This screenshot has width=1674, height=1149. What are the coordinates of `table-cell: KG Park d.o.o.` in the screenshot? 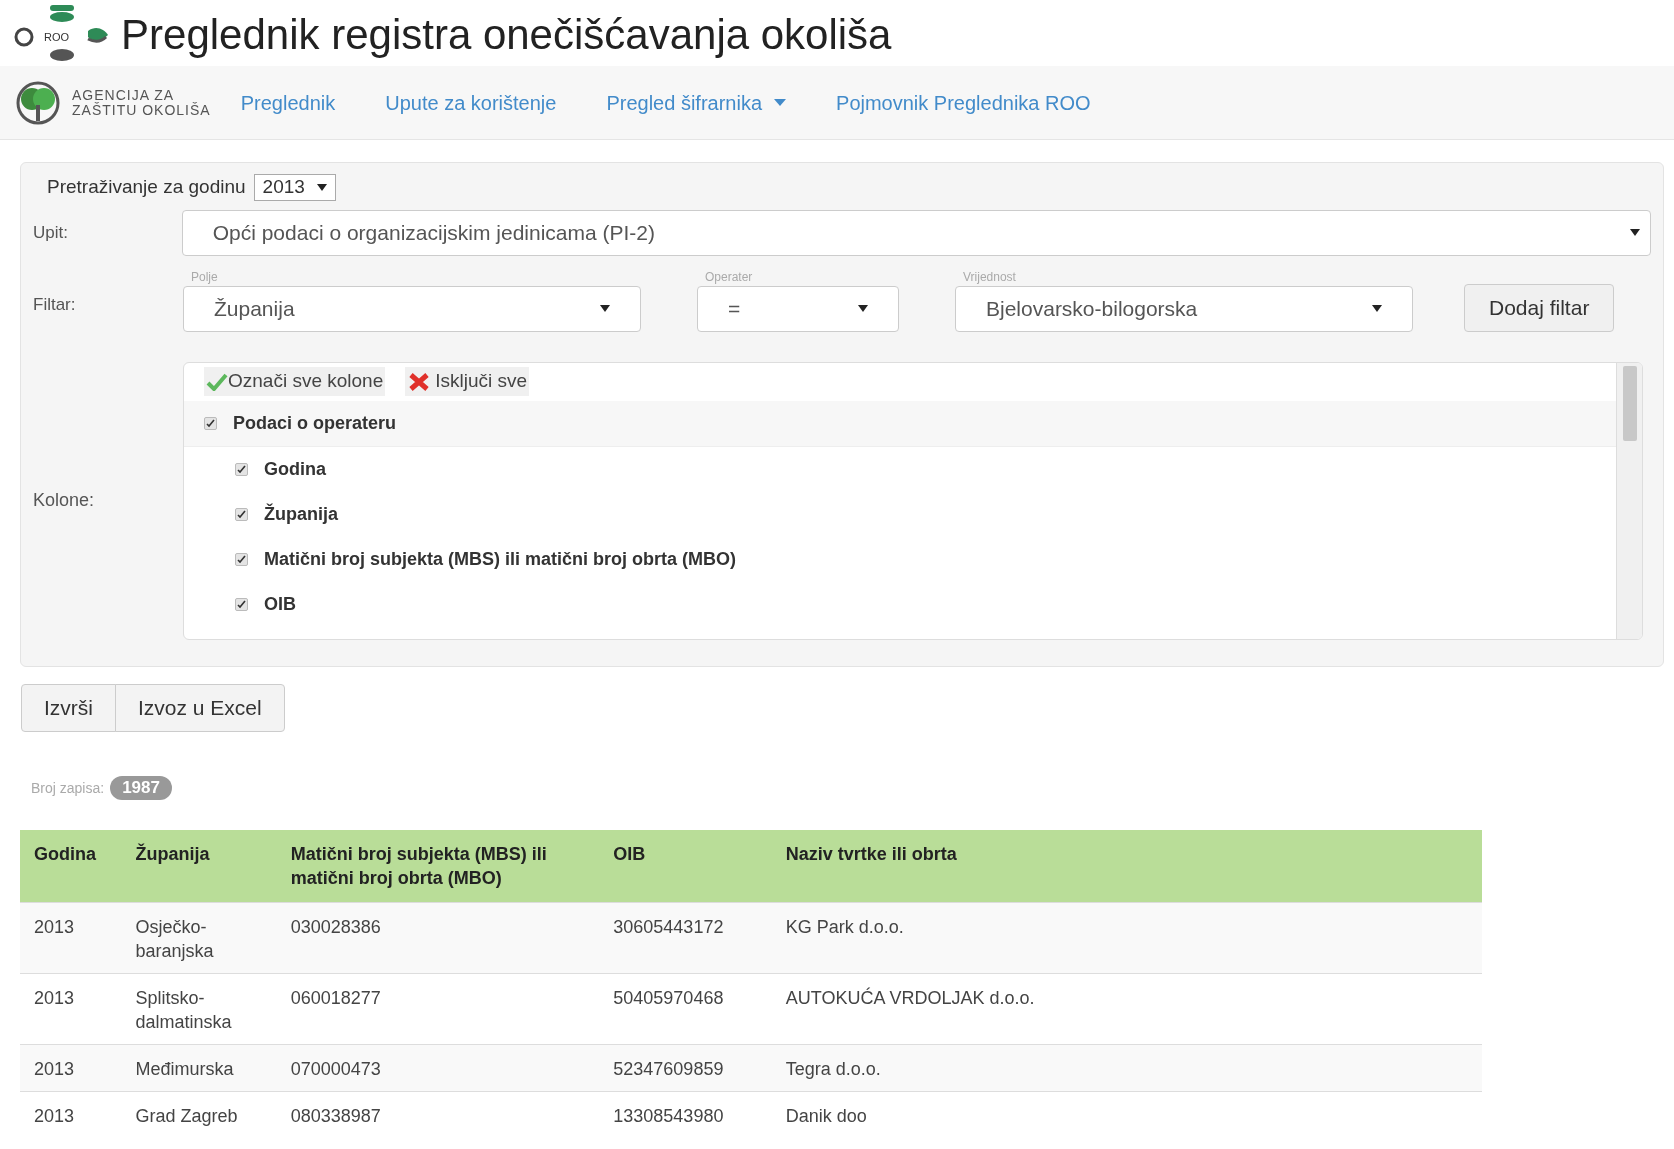 It's located at (1126, 937).